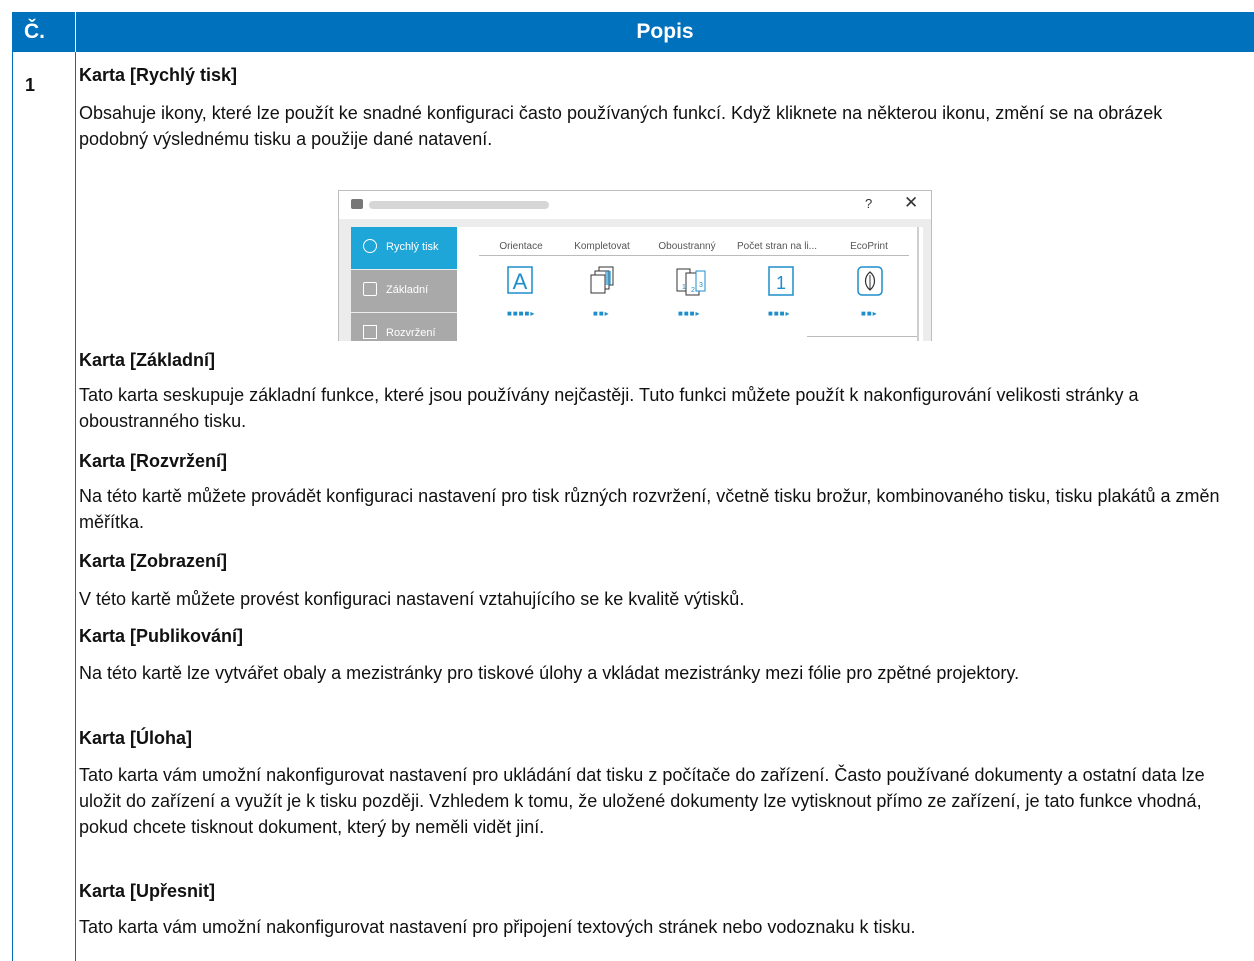 The height and width of the screenshot is (961, 1254). What do you see at coordinates (693, 290) in the screenshot?
I see `svg-text: 2` at bounding box center [693, 290].